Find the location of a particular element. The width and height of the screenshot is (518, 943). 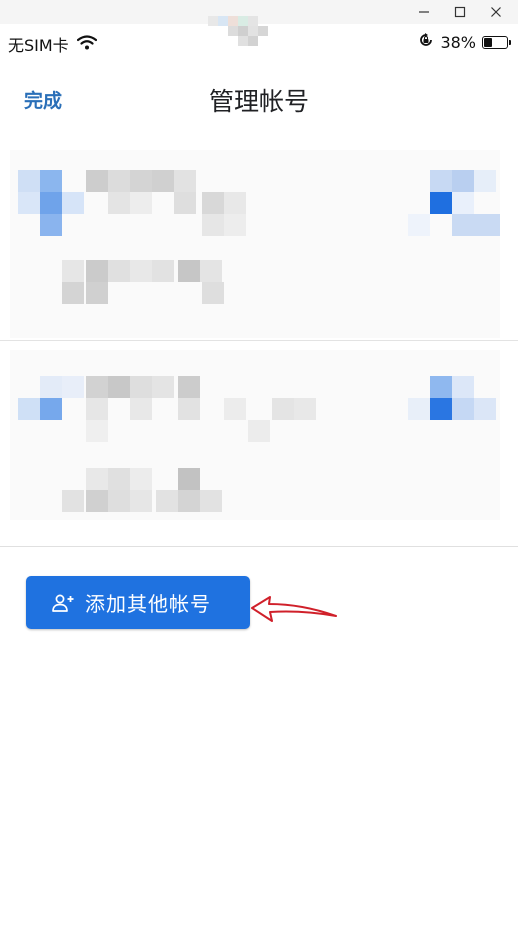

add-account-button: 添加其他帐号 is located at coordinates (138, 602).